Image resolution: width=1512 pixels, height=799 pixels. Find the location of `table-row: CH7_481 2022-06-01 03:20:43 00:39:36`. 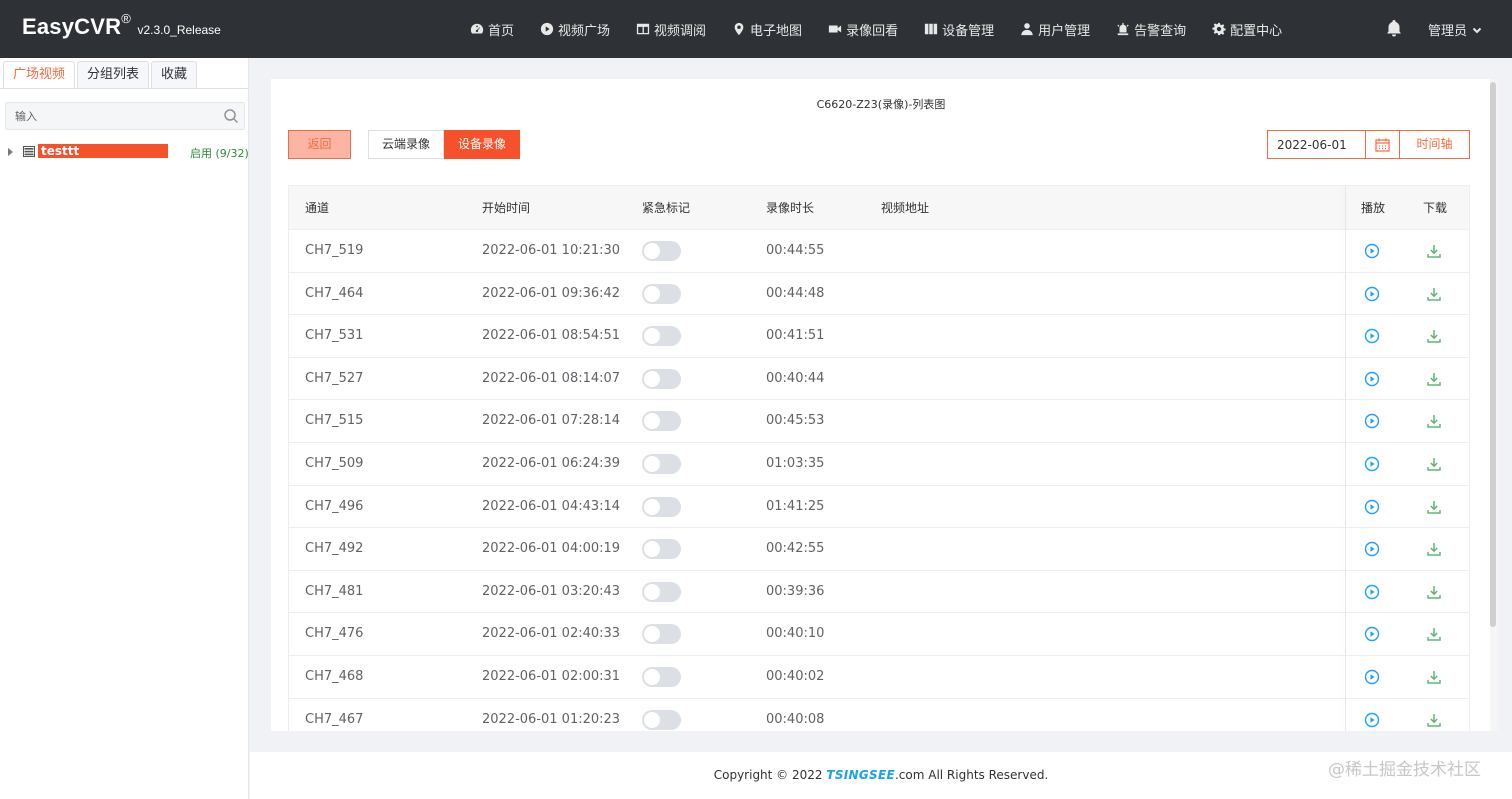

table-row: CH7_481 2022-06-01 03:20:43 00:39:36 is located at coordinates (879, 592).